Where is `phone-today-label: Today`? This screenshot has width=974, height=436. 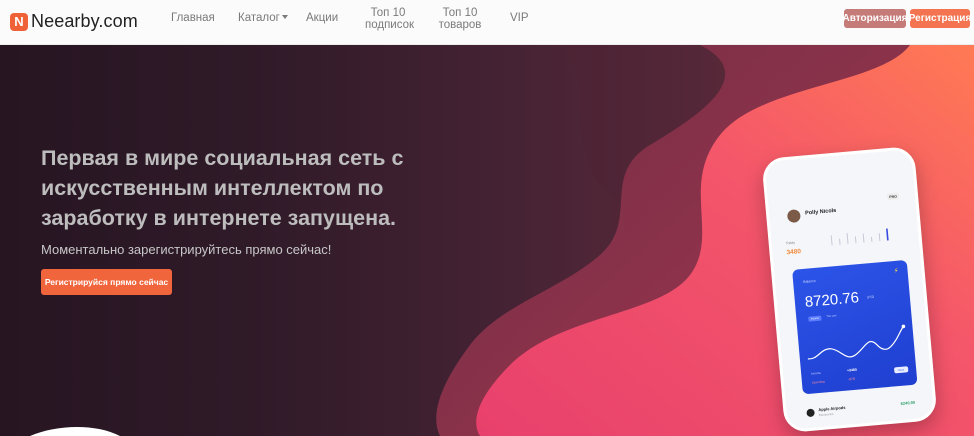
phone-today-label: Today is located at coordinates (790, 243).